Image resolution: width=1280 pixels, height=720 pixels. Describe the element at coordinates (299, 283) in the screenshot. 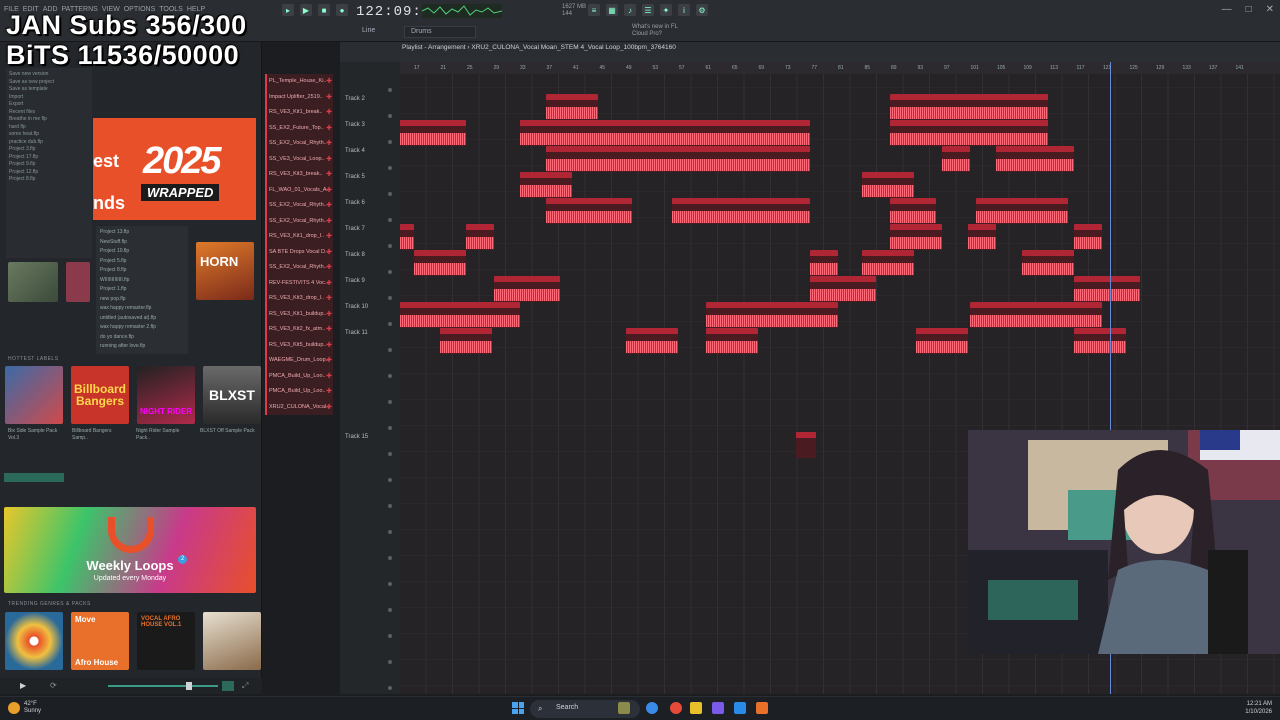

I see `clip-source-item: REV-FESTIVITS 4 Voc..` at that location.